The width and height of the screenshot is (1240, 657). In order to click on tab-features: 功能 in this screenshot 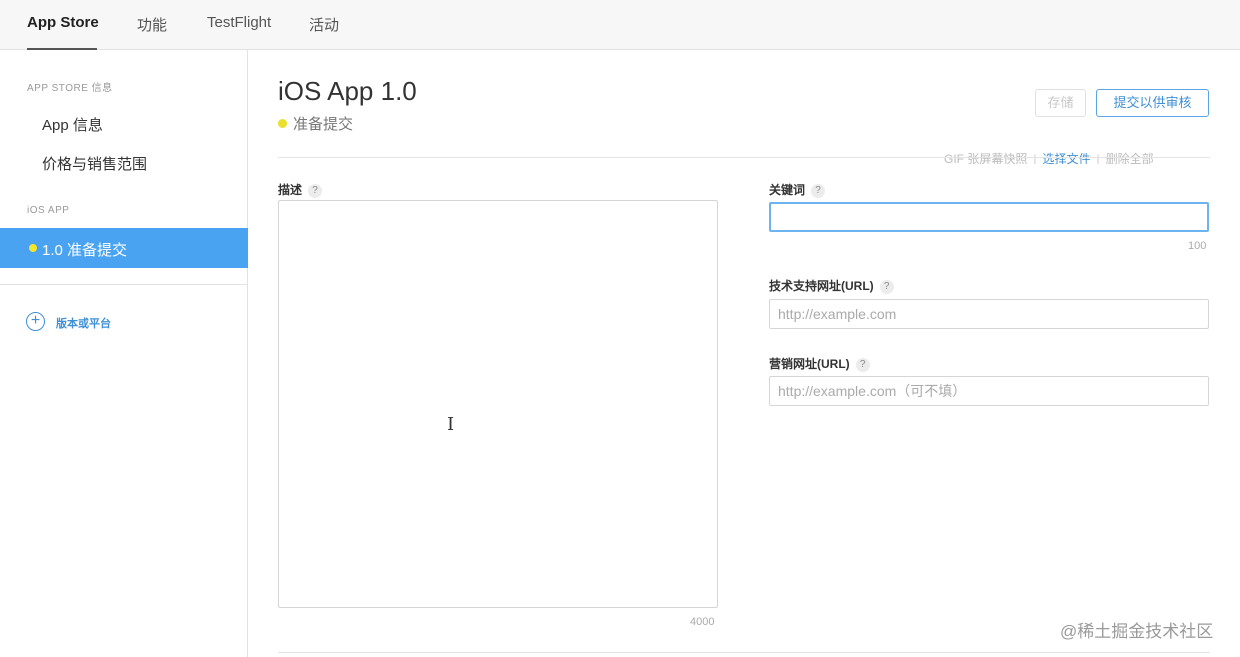, I will do `click(152, 24)`.